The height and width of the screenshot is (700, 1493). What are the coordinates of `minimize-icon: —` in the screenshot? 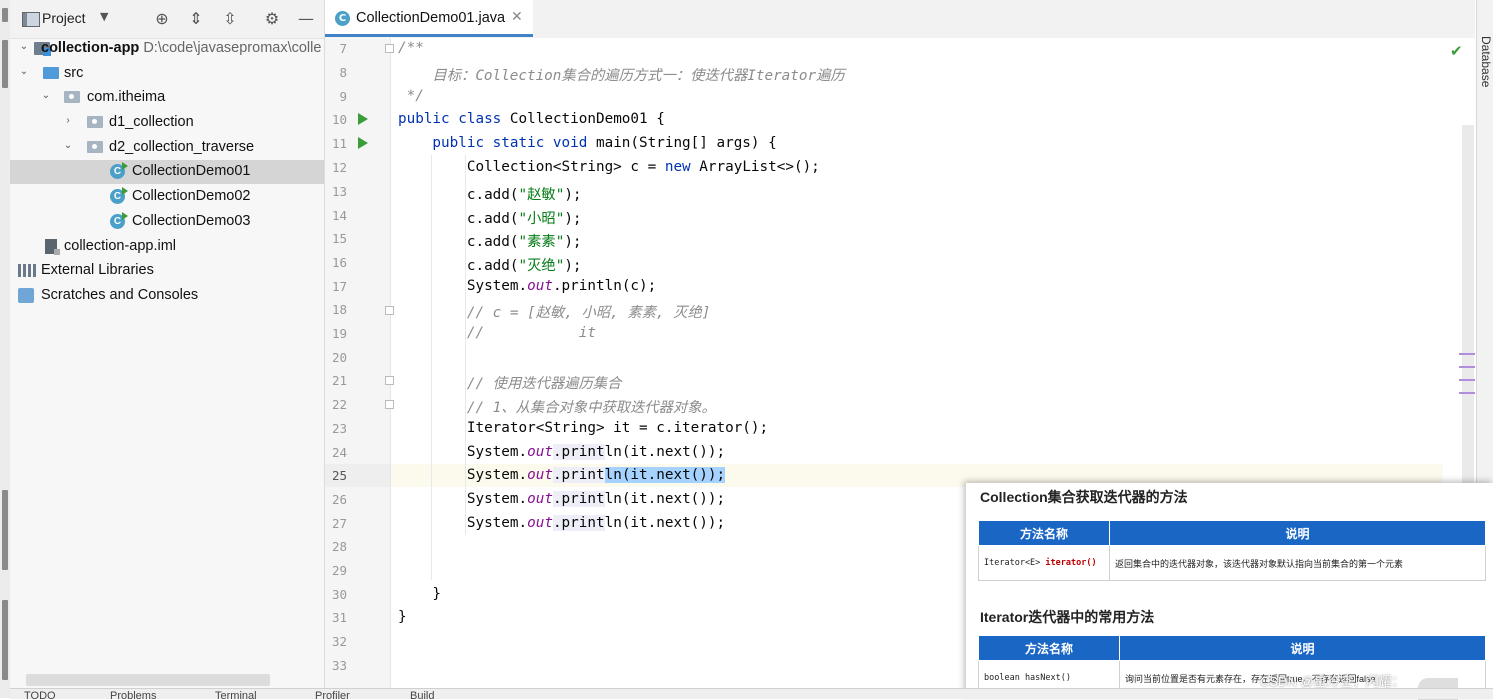 It's located at (306, 19).